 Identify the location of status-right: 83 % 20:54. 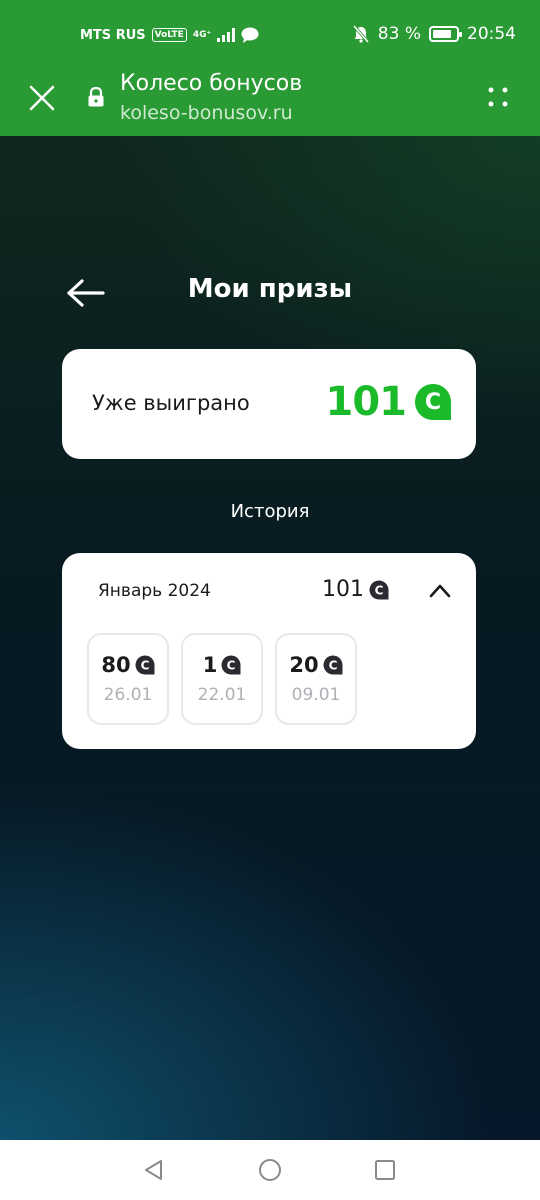
(434, 34).